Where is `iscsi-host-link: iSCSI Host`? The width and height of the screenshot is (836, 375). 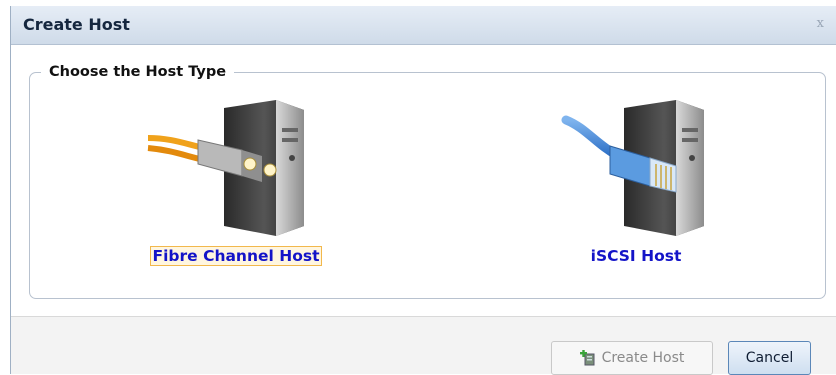
iscsi-host-link: iSCSI Host is located at coordinates (636, 256).